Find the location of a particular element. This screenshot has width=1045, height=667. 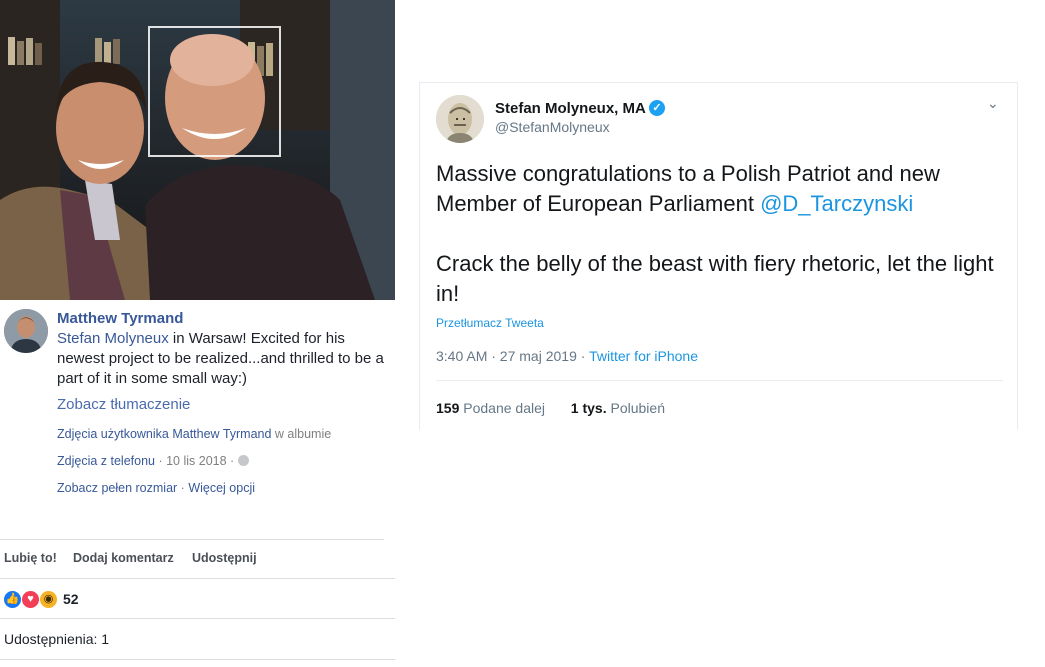

wow-reaction-icon: ◉ is located at coordinates (48, 599).